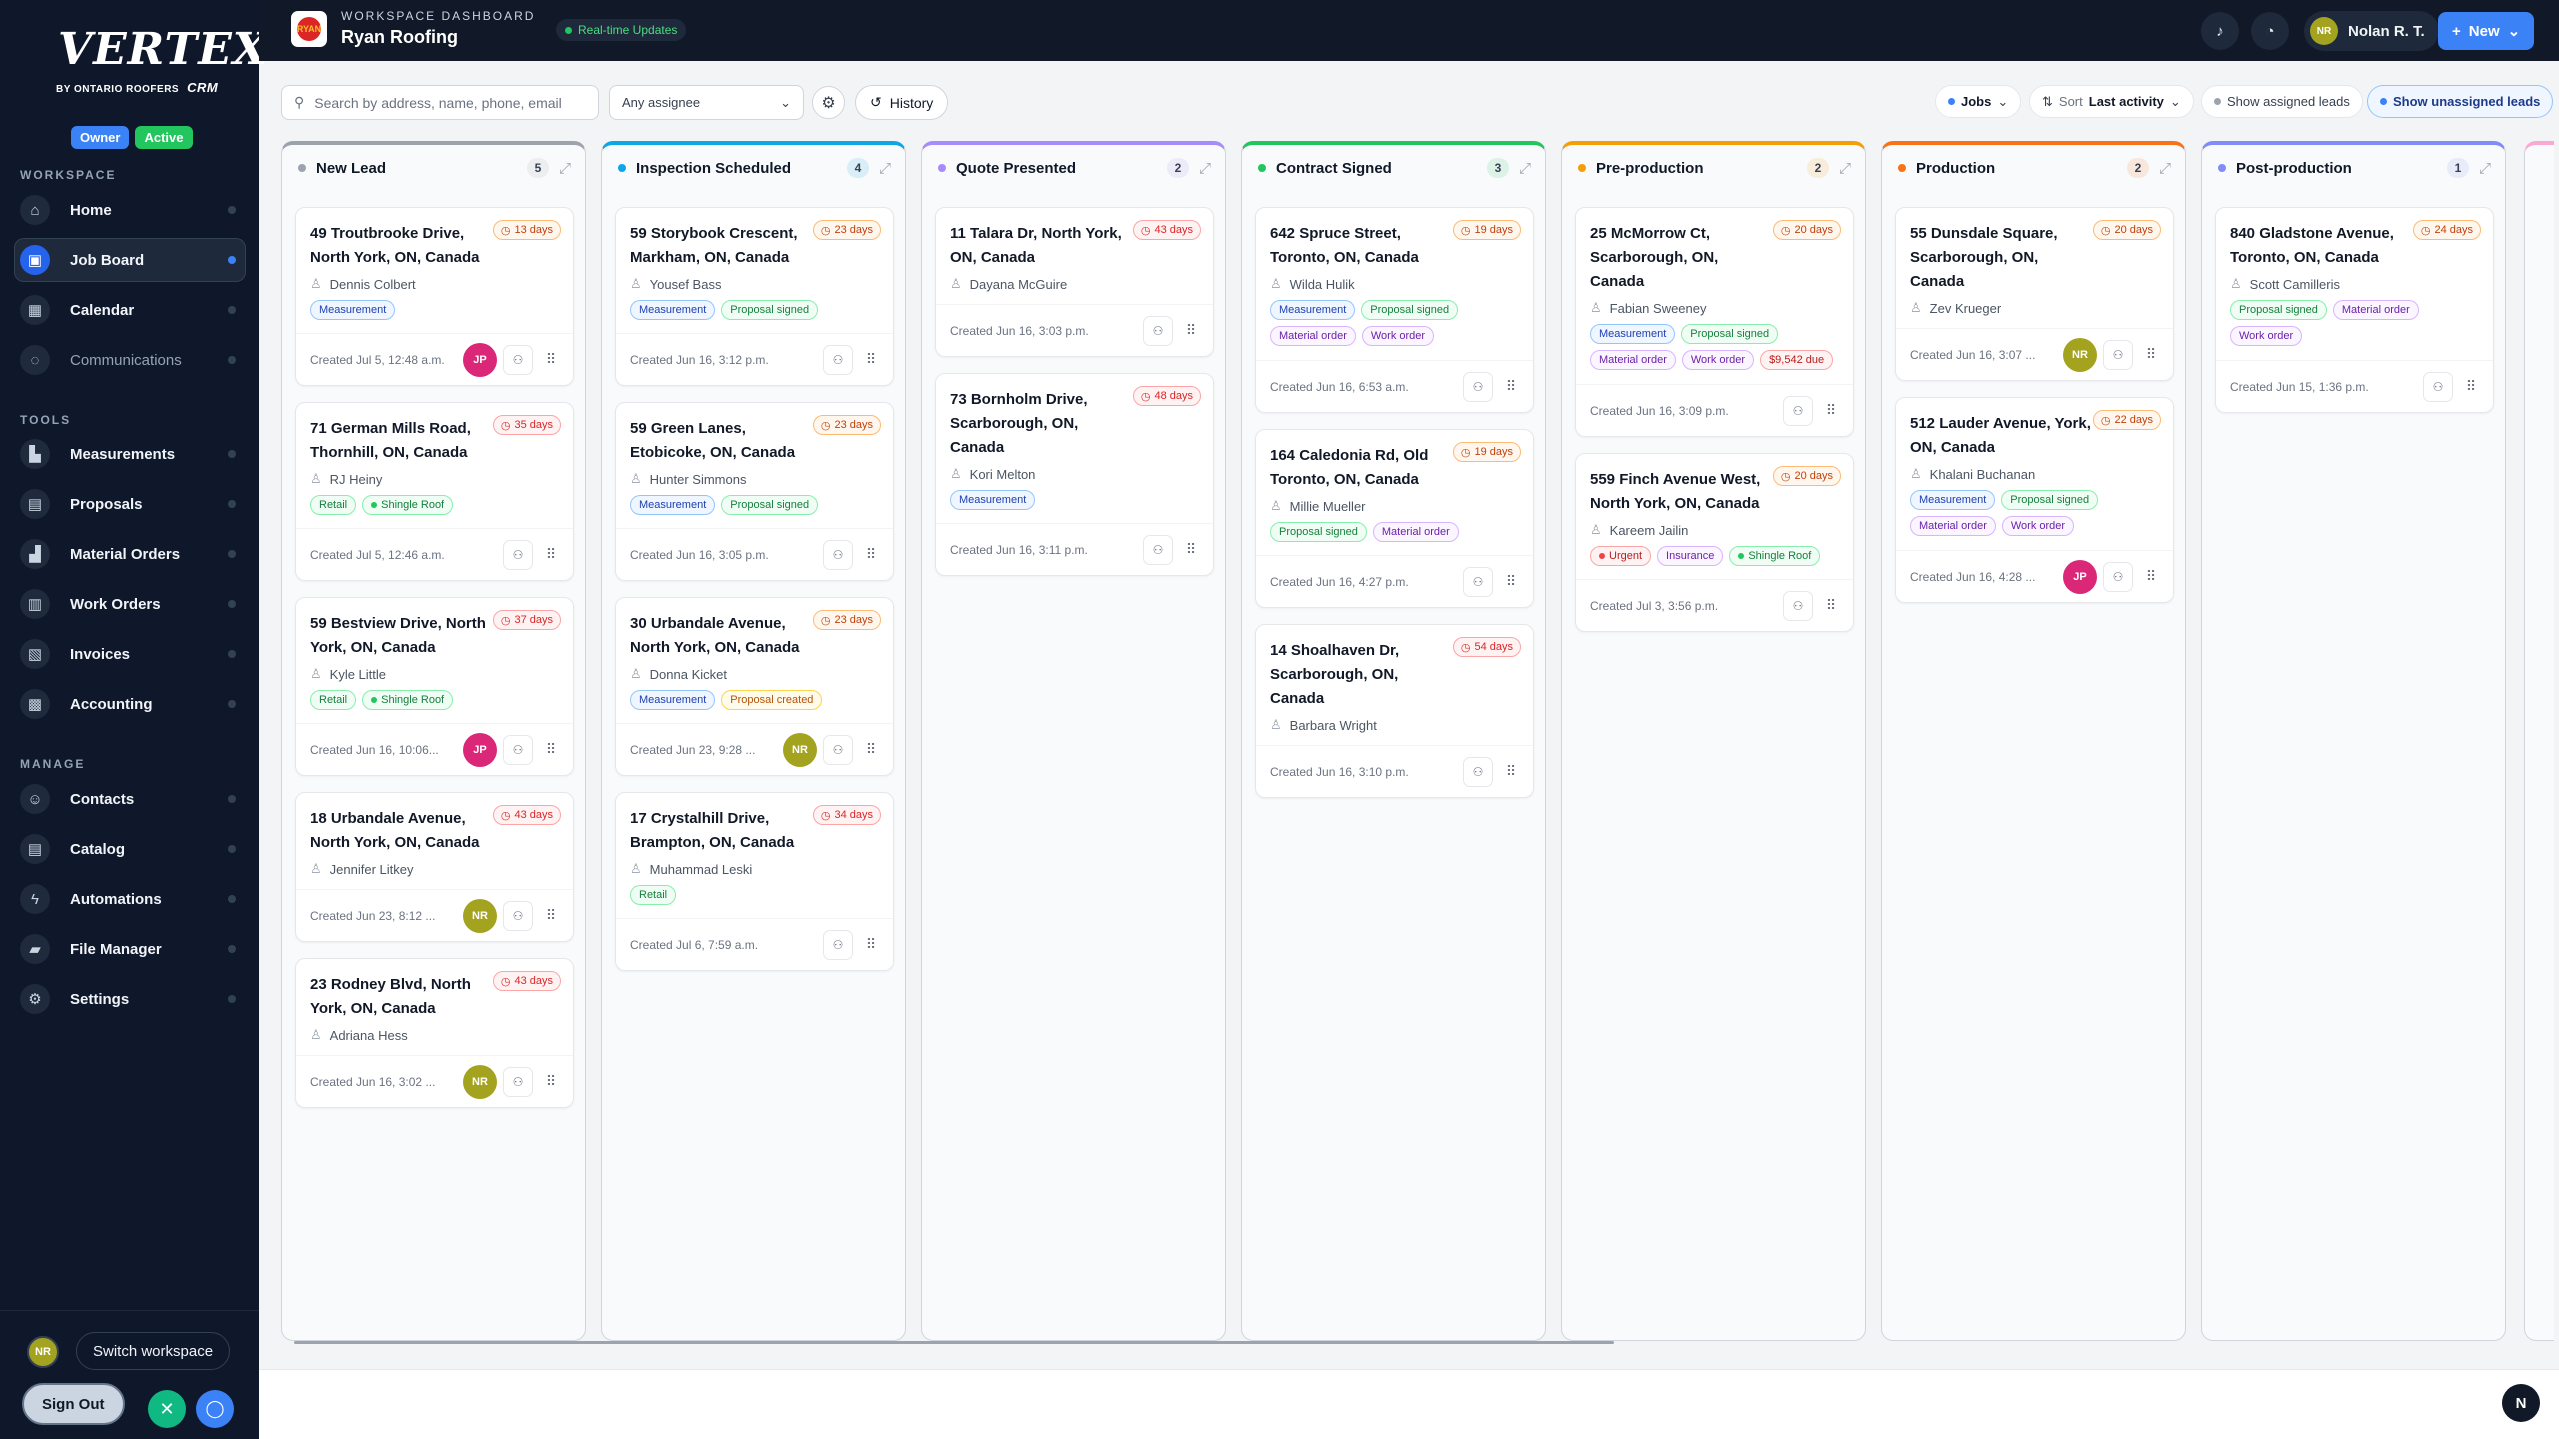 Image resolution: width=2559 pixels, height=1439 pixels. I want to click on show-unassigned-toggle: Show unassigned leads, so click(2460, 101).